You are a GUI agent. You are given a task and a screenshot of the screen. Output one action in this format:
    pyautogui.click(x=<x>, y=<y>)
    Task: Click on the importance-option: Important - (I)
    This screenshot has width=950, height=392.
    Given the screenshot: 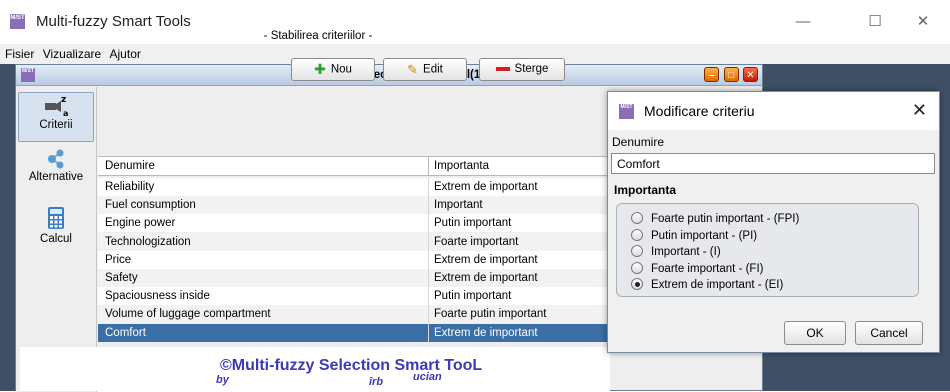 What is the action you would take?
    pyautogui.click(x=676, y=251)
    